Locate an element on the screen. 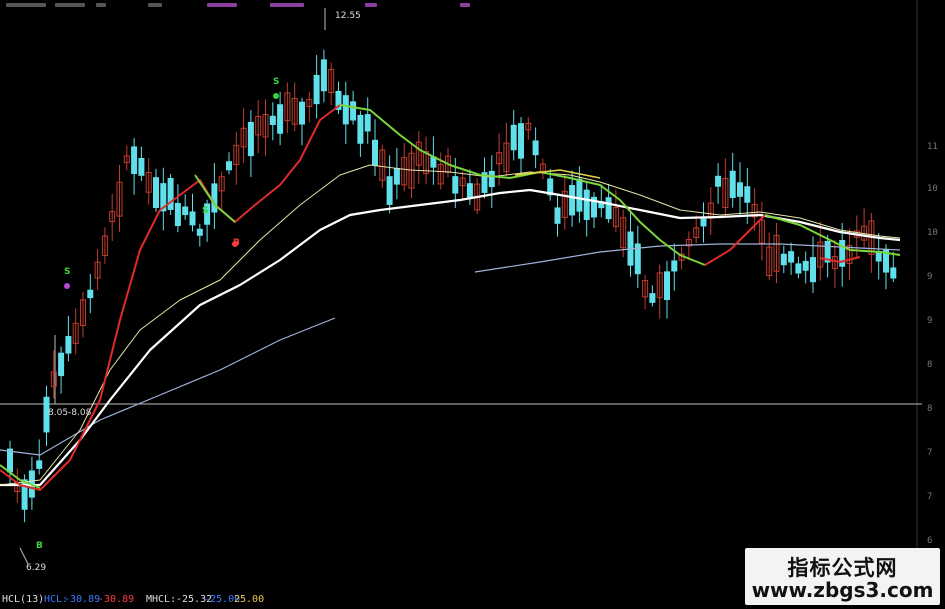  moving-average-xlong-line is located at coordinates (168, 386).